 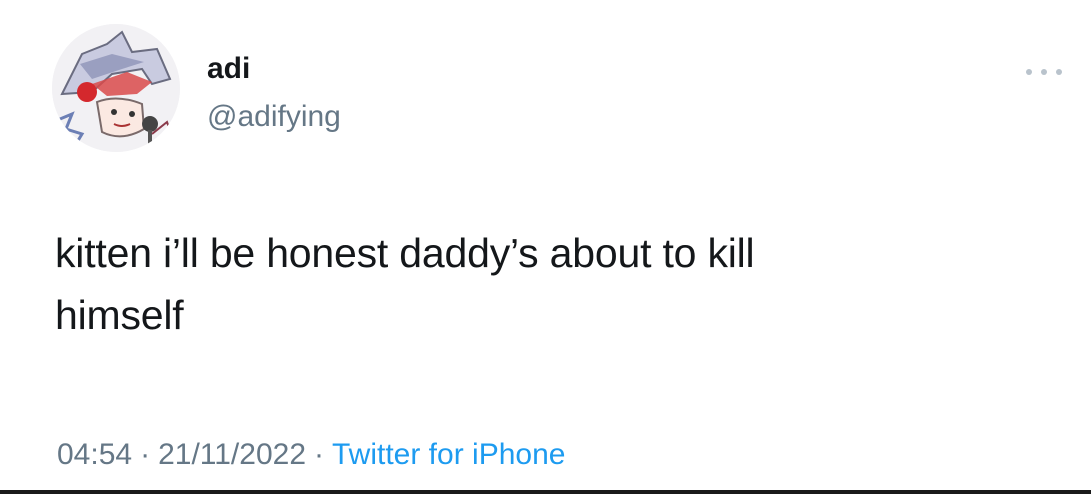 I want to click on display-name: adi, so click(x=228, y=69).